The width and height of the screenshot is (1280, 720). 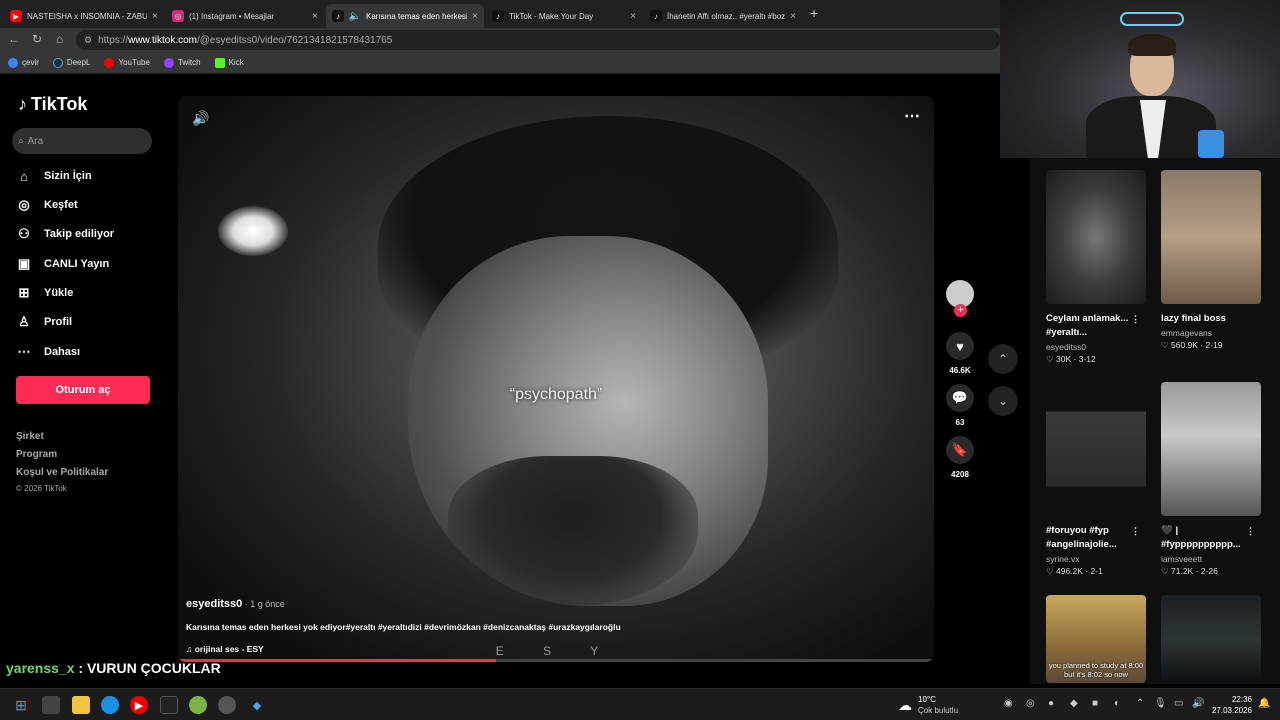 I want to click on reload-icon: ↻, so click(x=37, y=39).